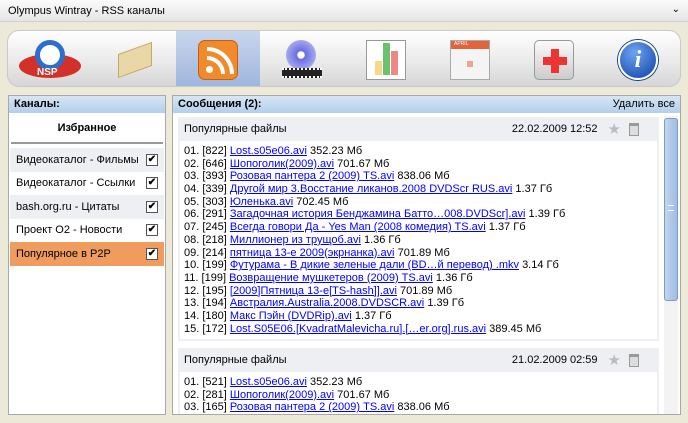  I want to click on message-header: Популярные файлы 21.02.2009 02:59 ★, so click(418, 360).